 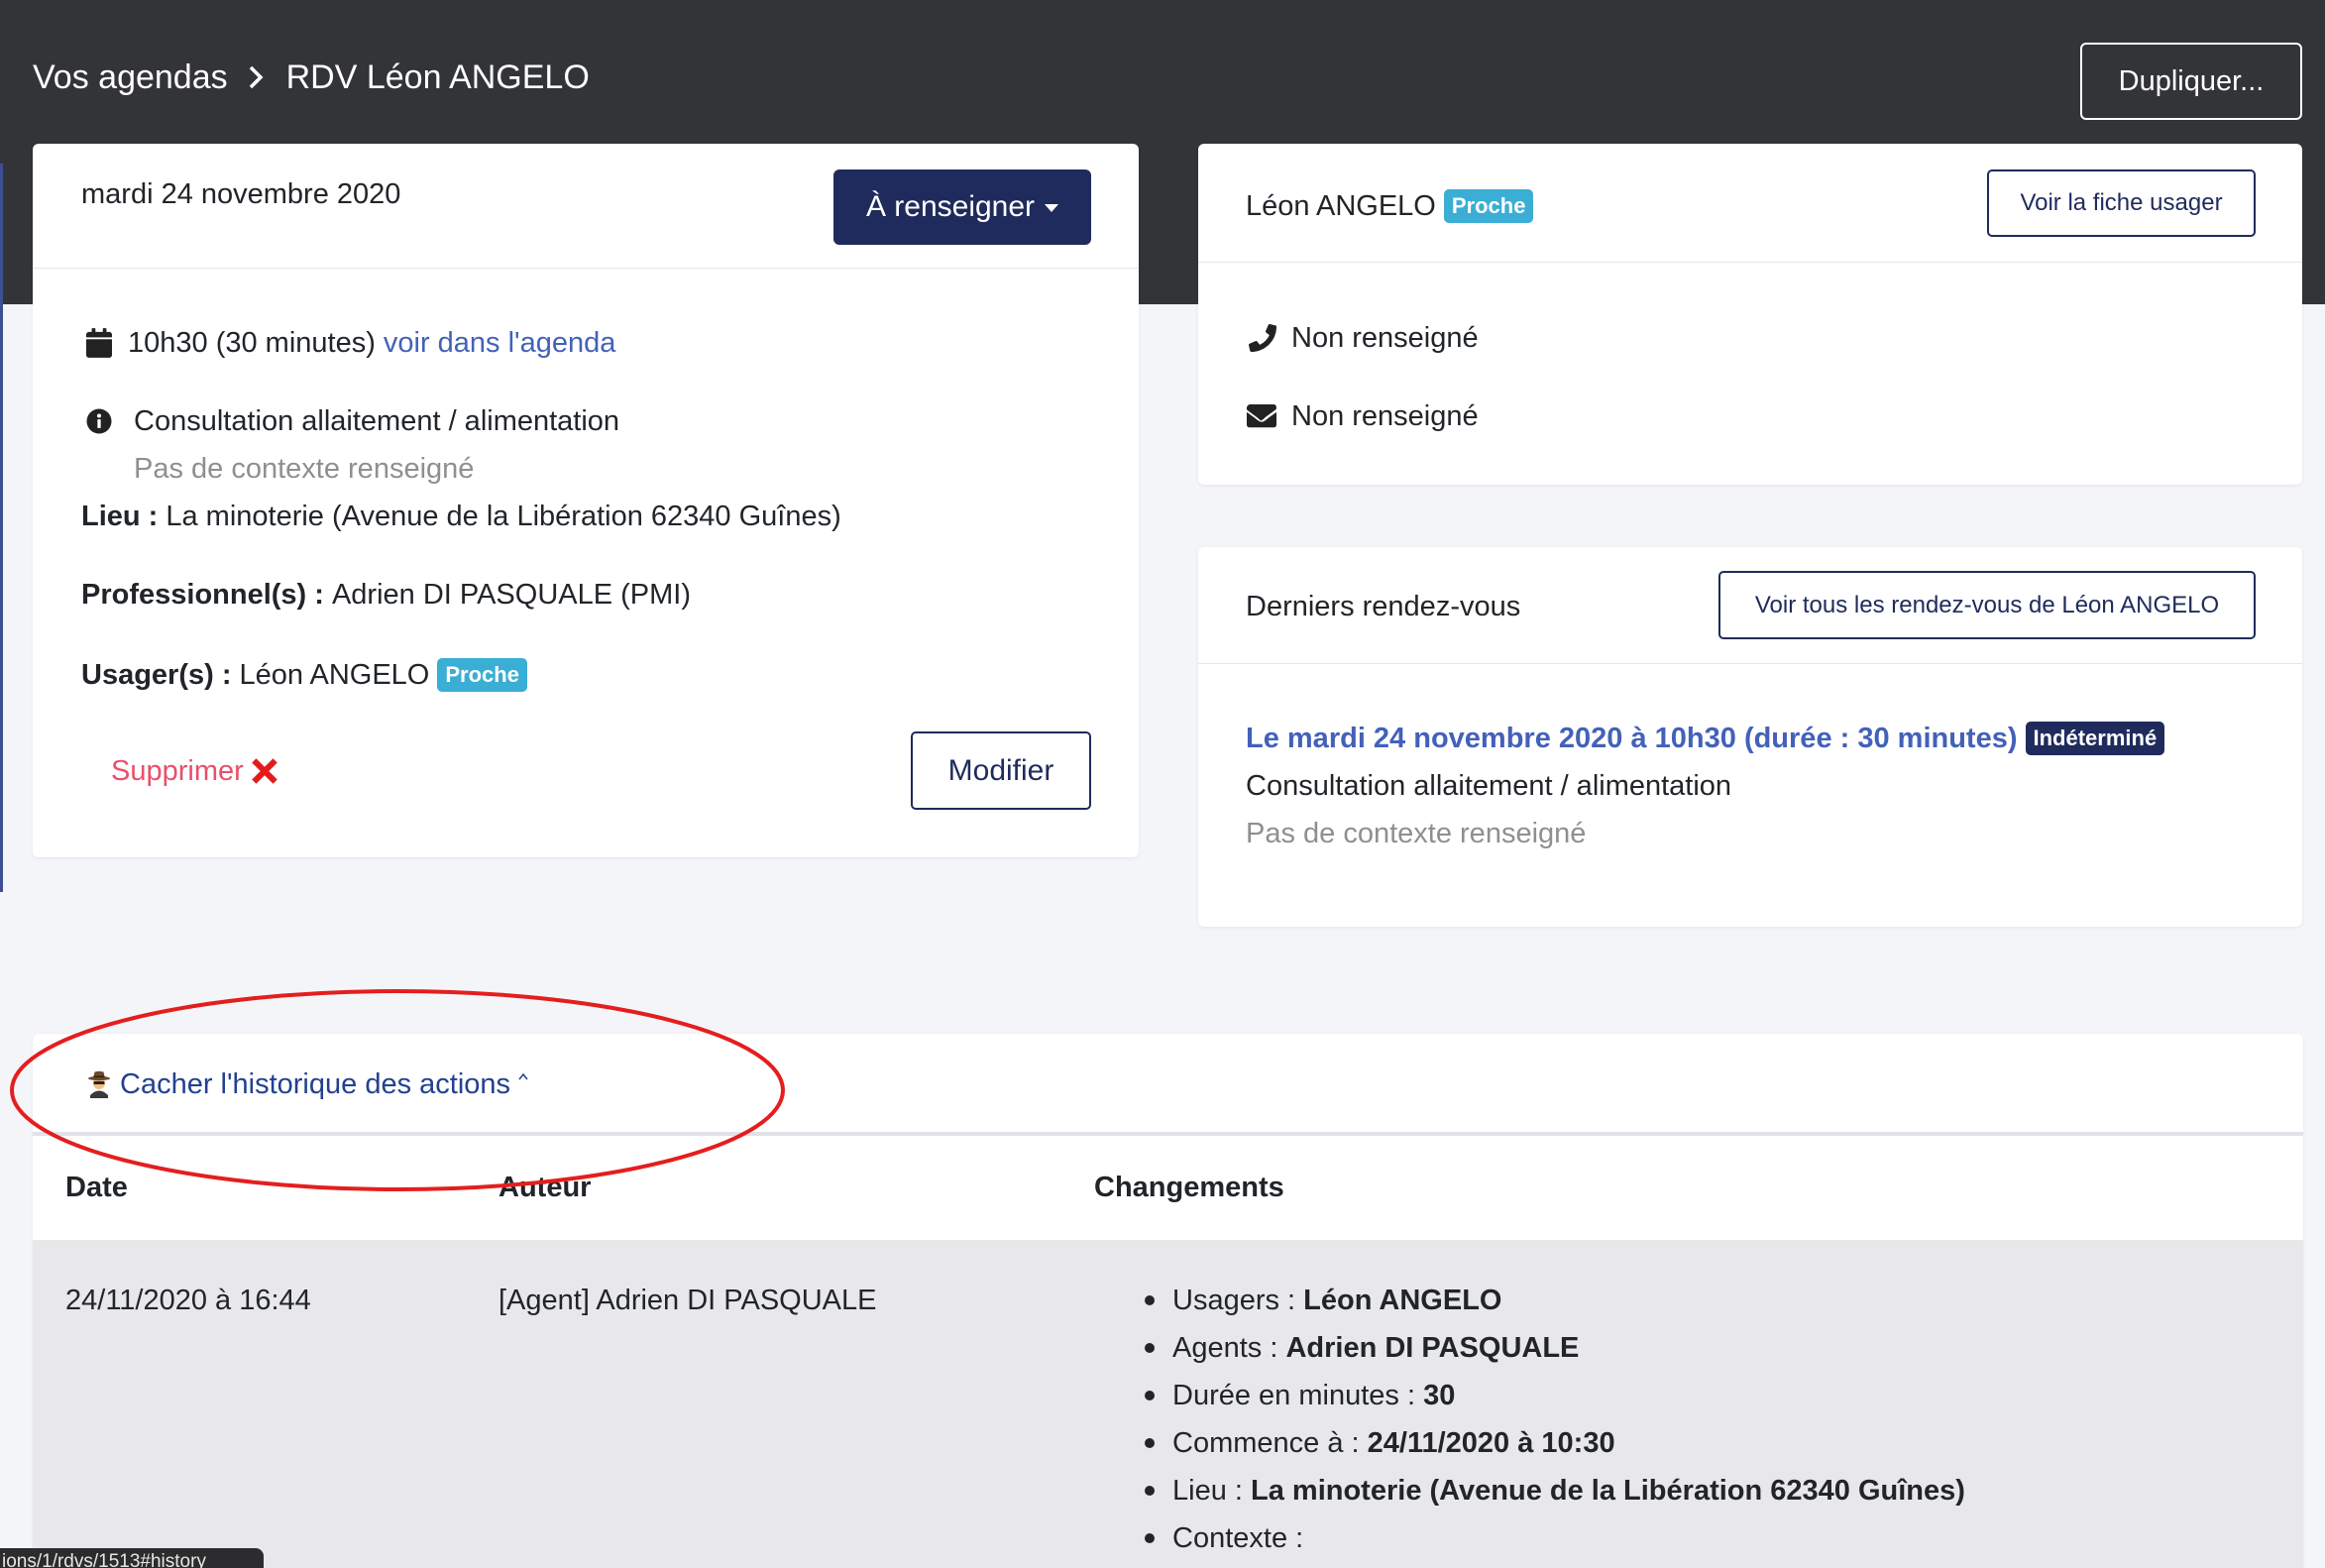 I want to click on usagers-label: Usager(s) :, so click(x=156, y=675).